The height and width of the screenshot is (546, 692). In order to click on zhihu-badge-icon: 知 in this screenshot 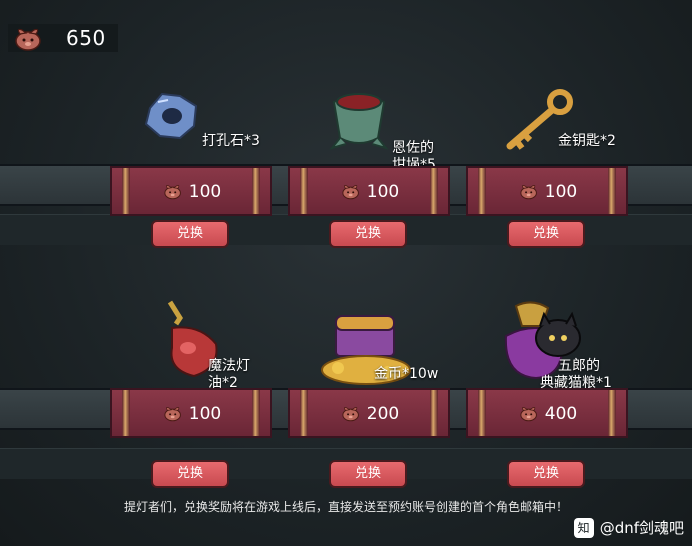, I will do `click(583, 527)`.